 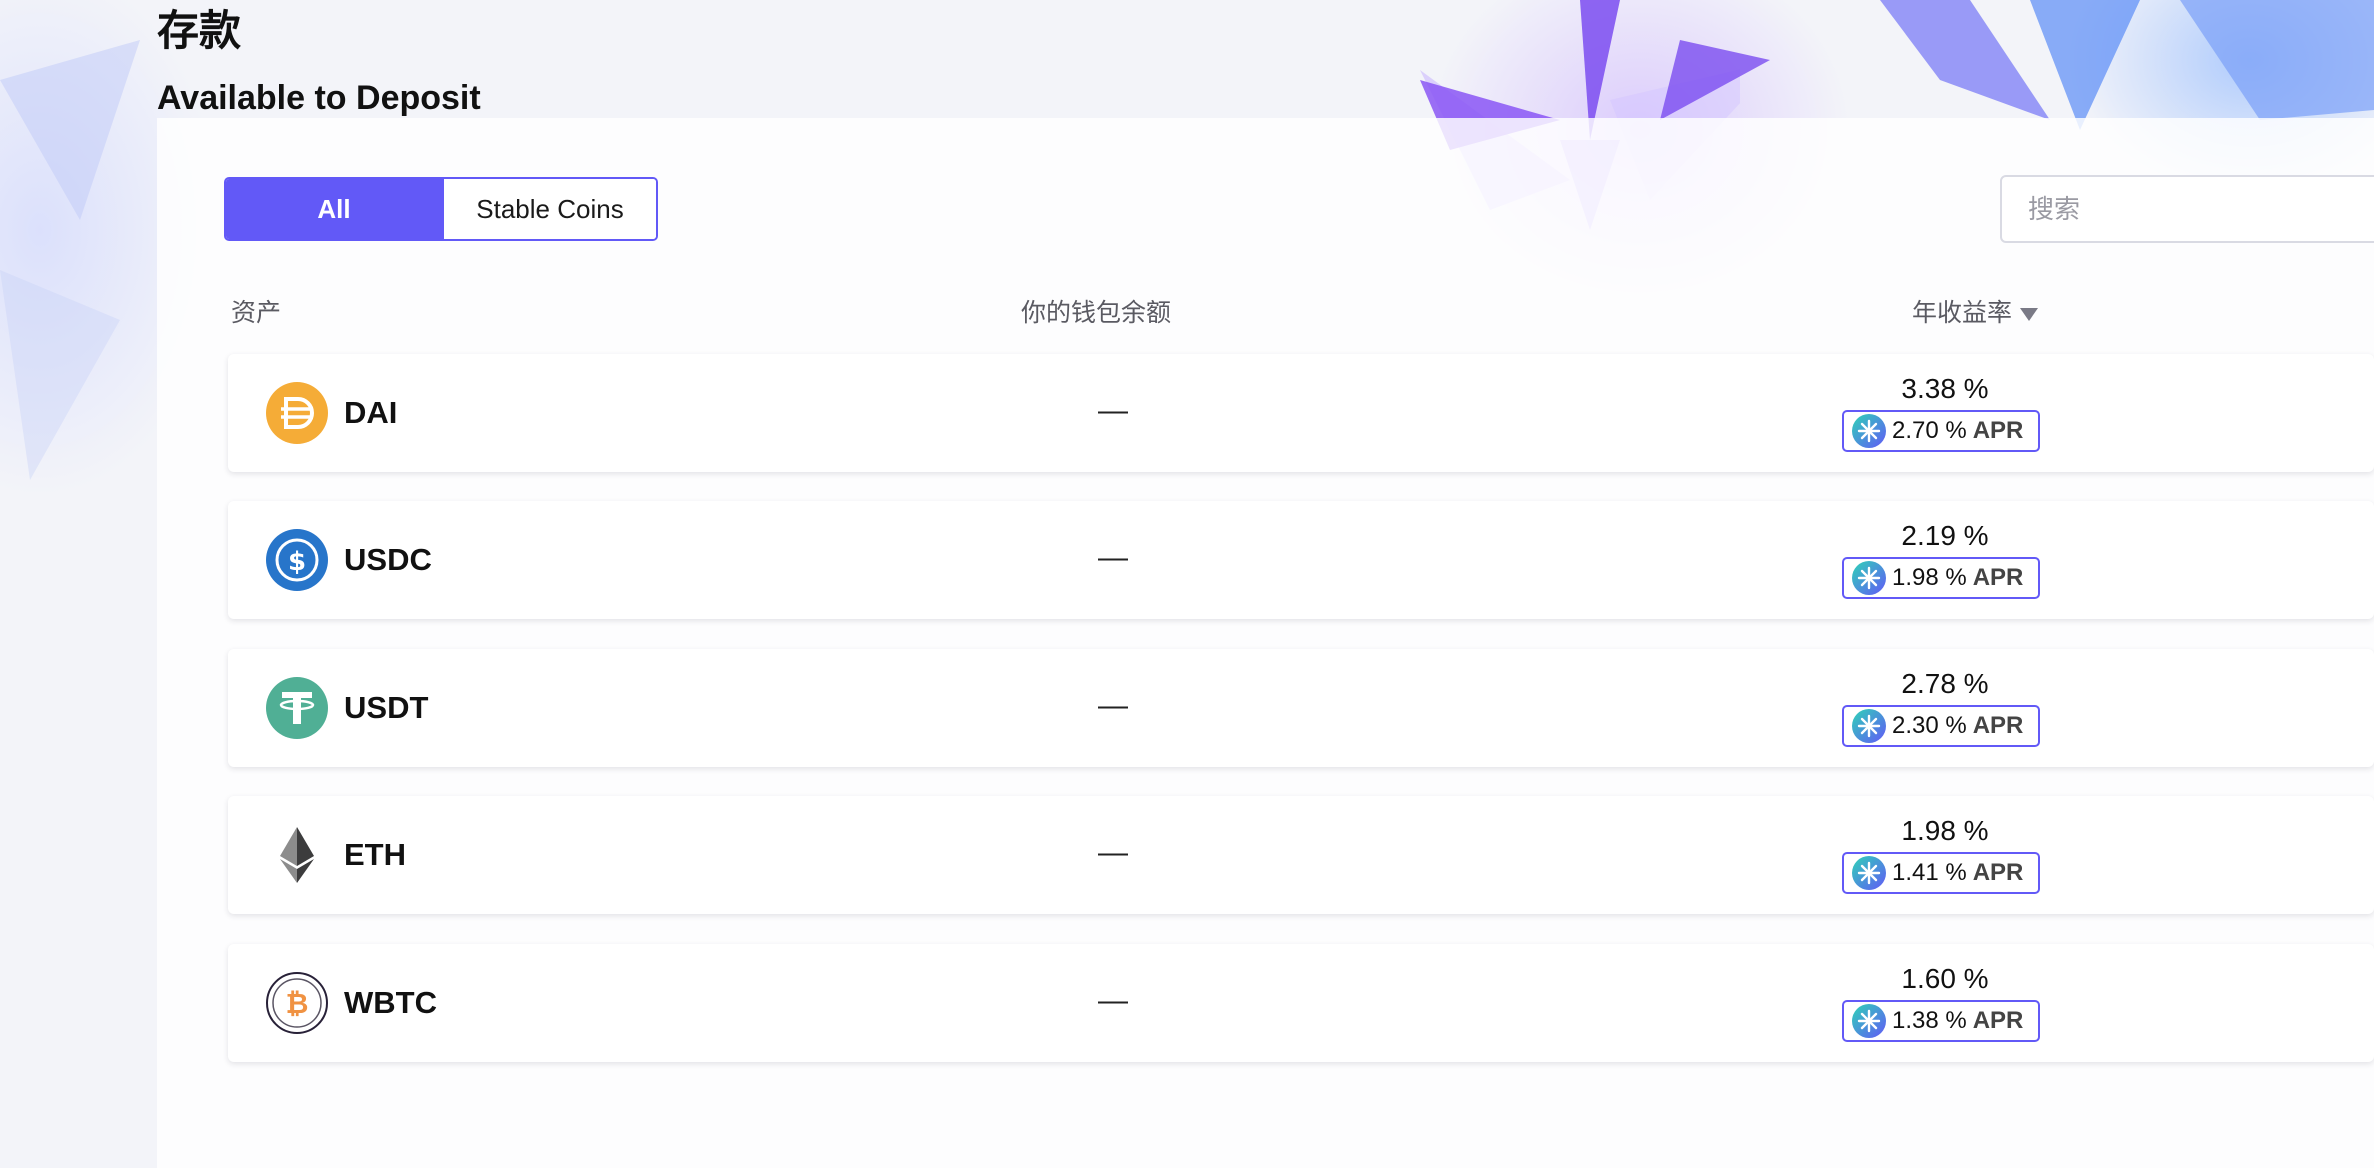 I want to click on asset-symbol: ETH, so click(x=375, y=854).